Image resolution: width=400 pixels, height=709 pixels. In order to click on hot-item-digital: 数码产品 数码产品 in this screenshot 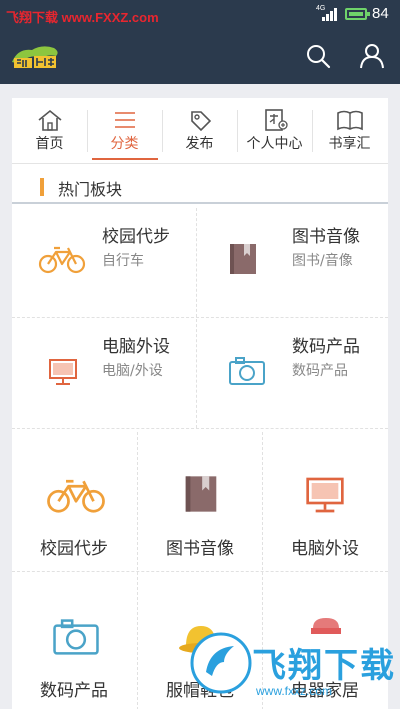, I will do `click(292, 373)`.